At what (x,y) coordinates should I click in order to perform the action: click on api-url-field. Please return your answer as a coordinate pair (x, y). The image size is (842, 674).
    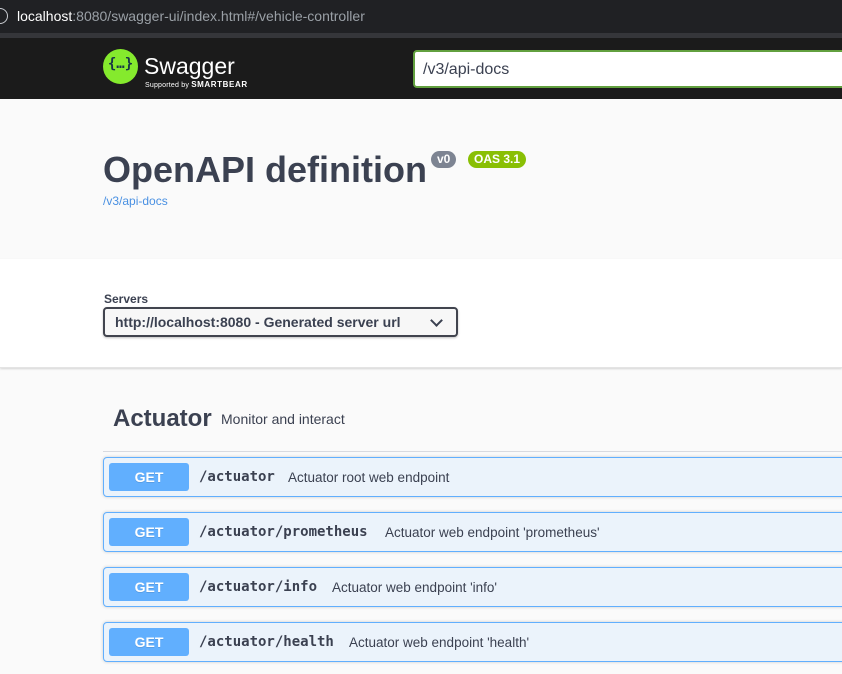
    Looking at the image, I should click on (627, 69).